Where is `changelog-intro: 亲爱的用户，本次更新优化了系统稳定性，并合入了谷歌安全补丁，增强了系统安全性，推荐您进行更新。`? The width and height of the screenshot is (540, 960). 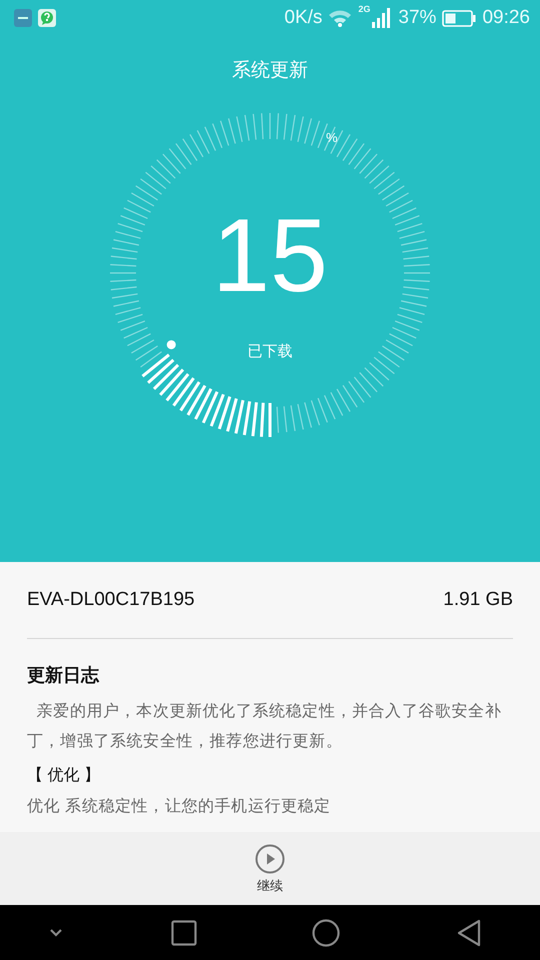 changelog-intro: 亲爱的用户，本次更新优化了系统稳定性，并合入了谷歌安全补丁，增强了系统安全性，推荐您进行更新。 is located at coordinates (264, 727).